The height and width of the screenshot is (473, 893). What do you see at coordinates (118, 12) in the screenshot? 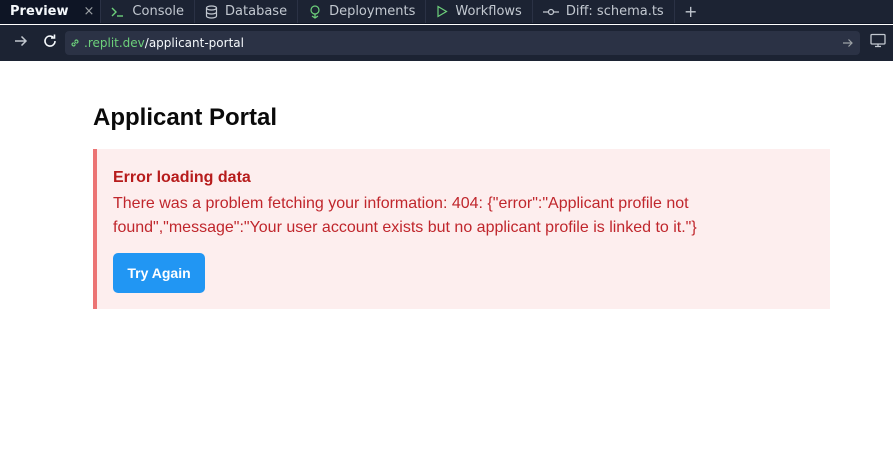
I see `terminal-icon` at bounding box center [118, 12].